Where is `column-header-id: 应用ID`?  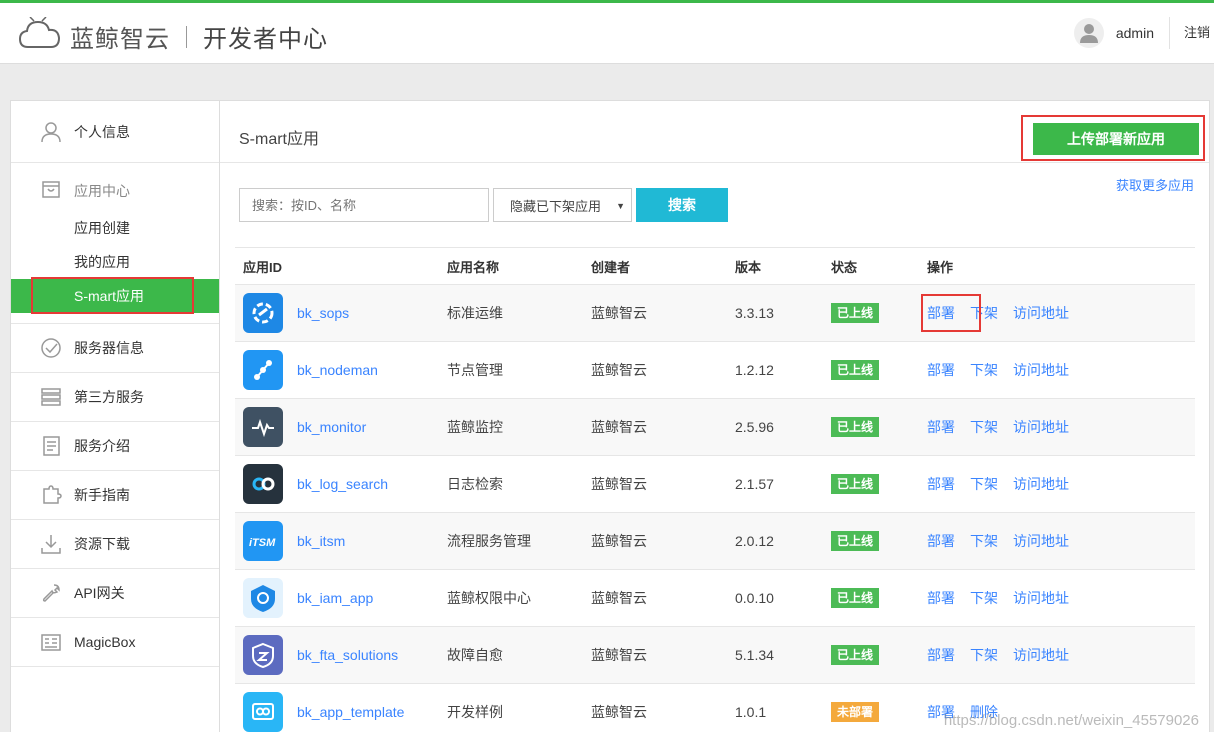 column-header-id: 应用ID is located at coordinates (263, 267).